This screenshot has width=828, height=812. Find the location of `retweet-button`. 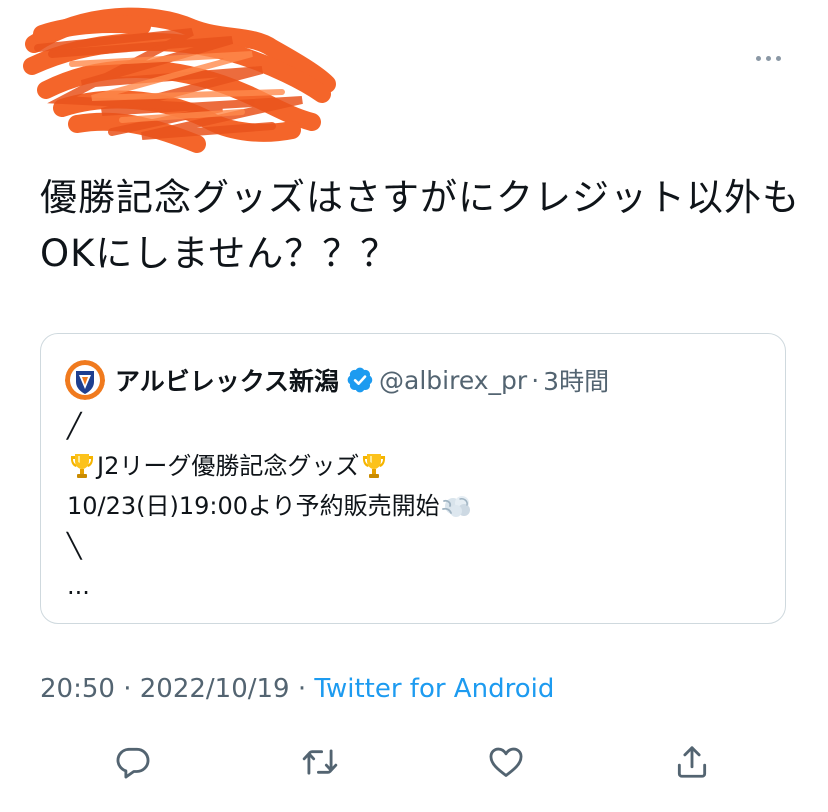

retweet-button is located at coordinates (320, 762).